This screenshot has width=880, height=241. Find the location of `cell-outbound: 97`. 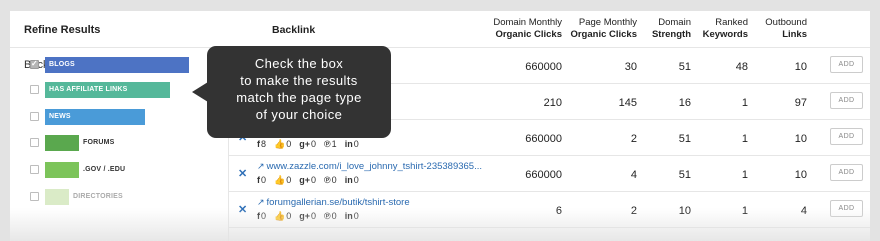

cell-outbound: 97 is located at coordinates (800, 103).